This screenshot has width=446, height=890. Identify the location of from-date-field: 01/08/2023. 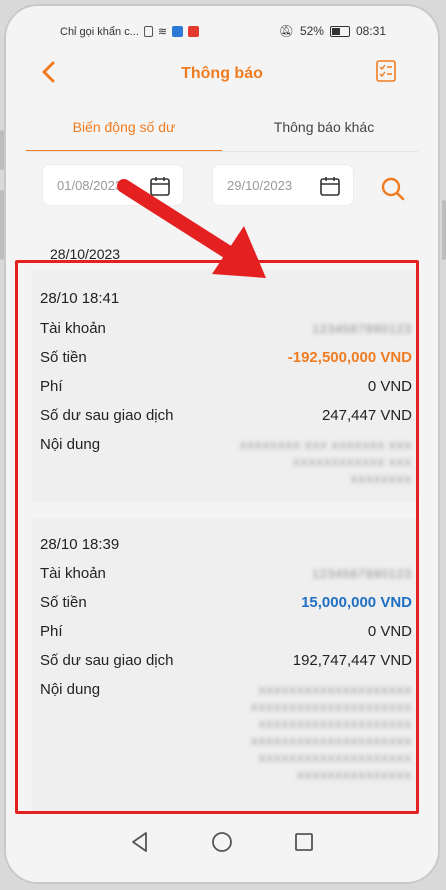
(113, 185).